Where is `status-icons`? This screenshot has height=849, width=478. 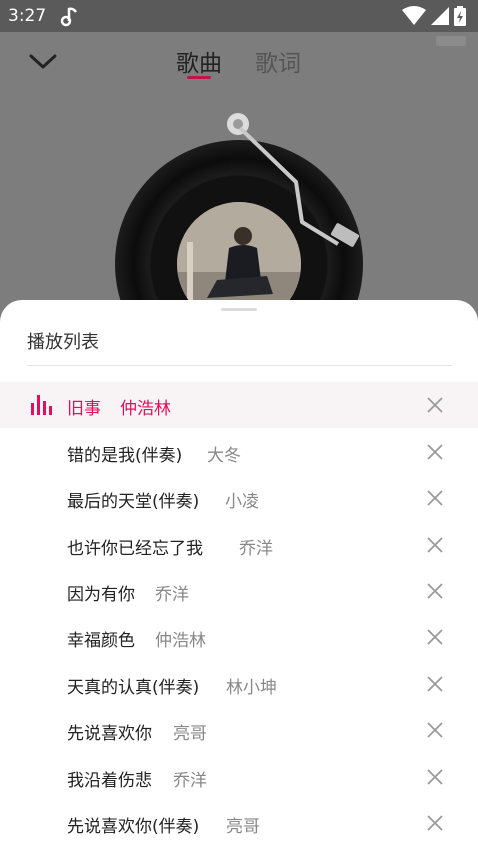
status-icons is located at coordinates (437, 16).